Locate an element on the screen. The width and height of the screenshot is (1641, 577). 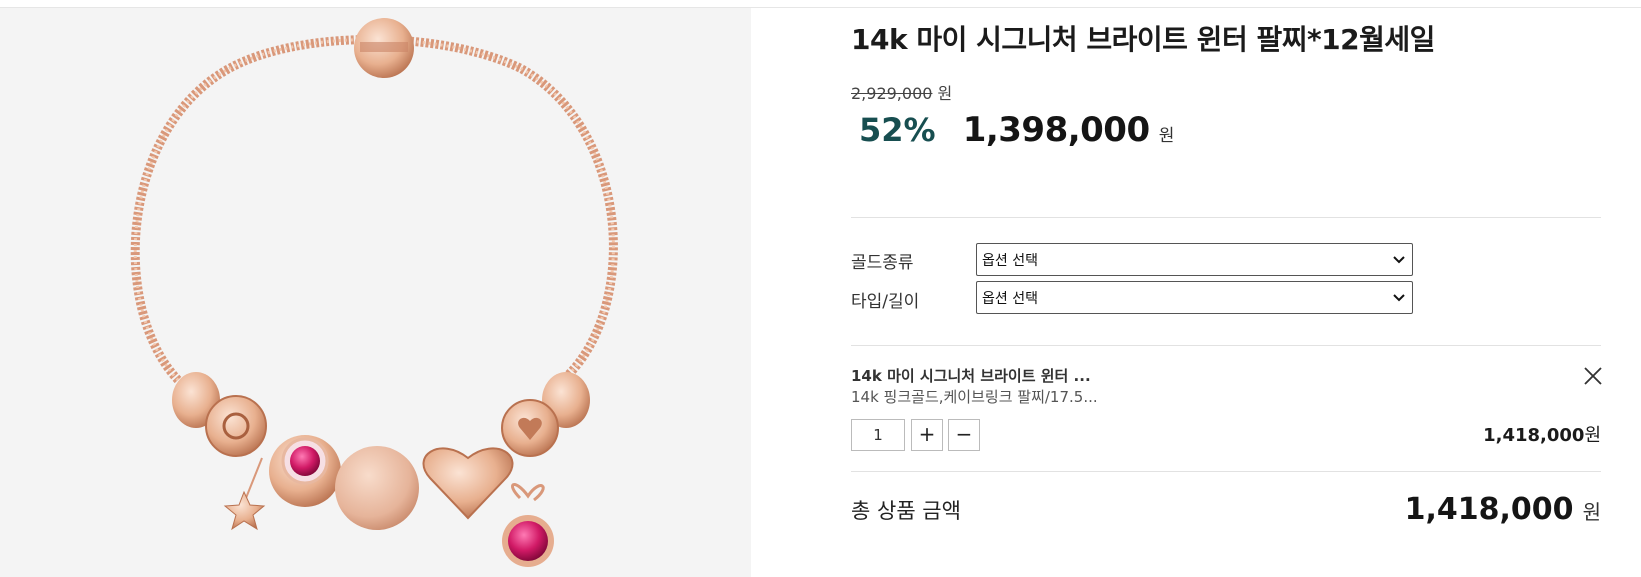
item-price-value: 1,418,000 is located at coordinates (1534, 435).